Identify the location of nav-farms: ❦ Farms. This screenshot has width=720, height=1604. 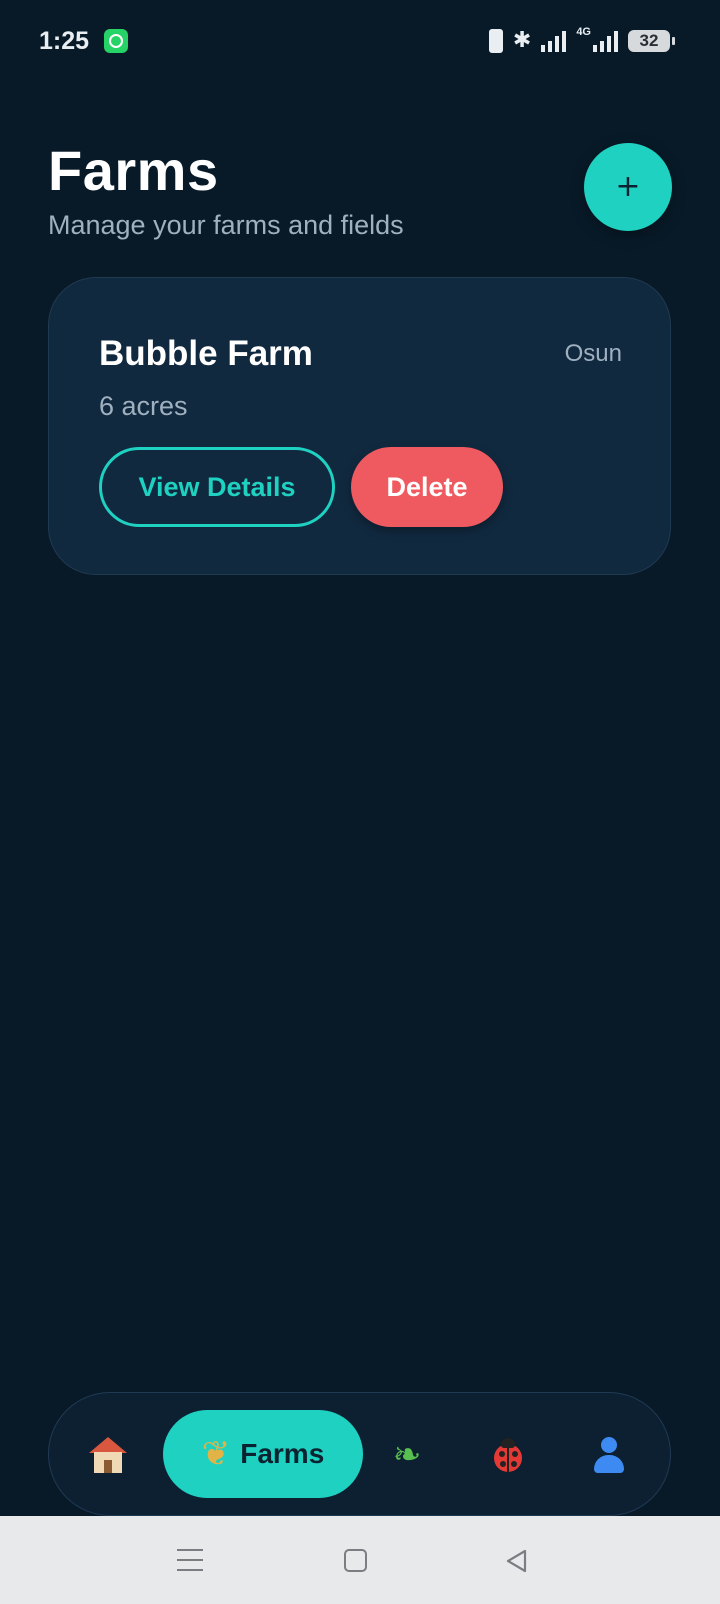
(263, 1454).